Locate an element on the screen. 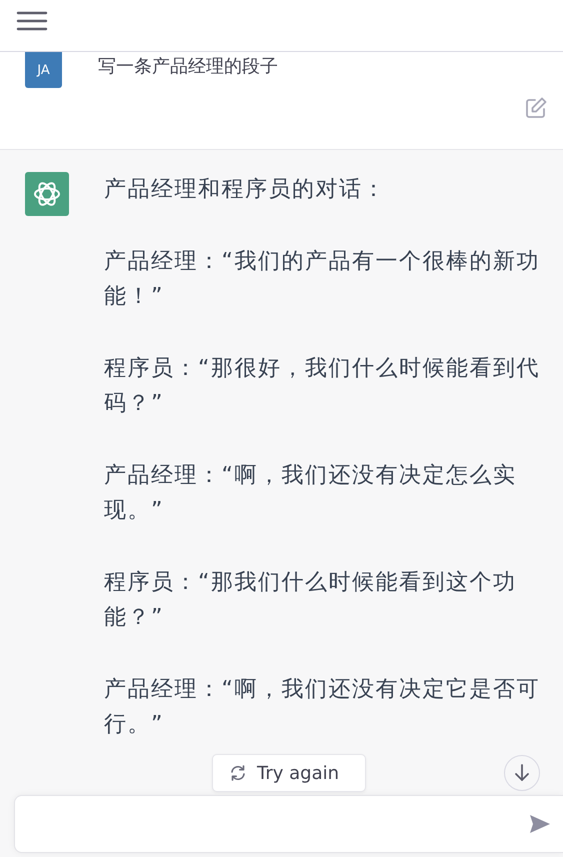 The width and height of the screenshot is (563, 857). menu-icon is located at coordinates (32, 21).